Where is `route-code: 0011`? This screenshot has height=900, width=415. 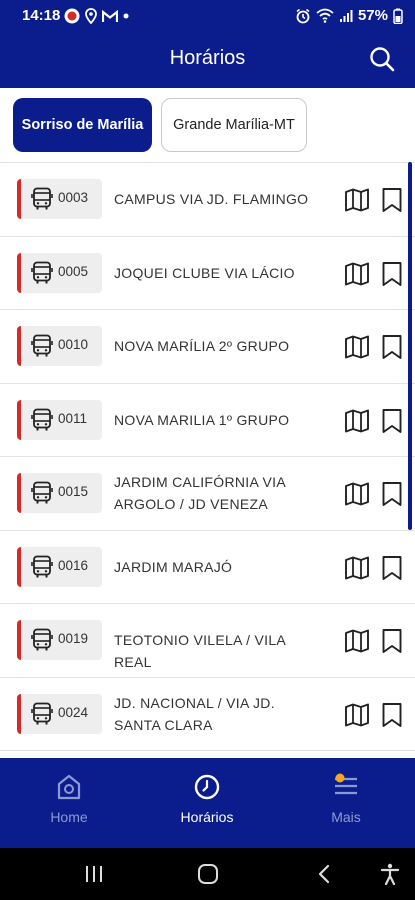 route-code: 0011 is located at coordinates (73, 418).